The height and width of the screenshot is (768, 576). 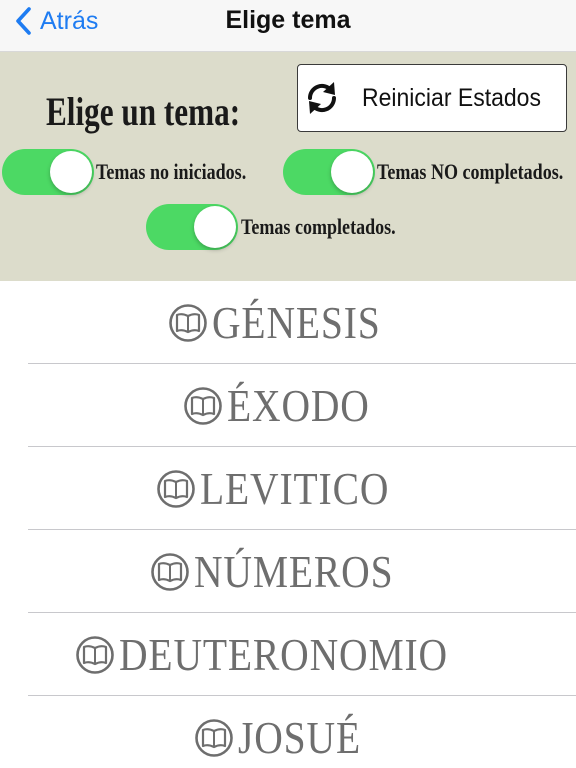 I want to click on list-item-levitico: LEVITICO, so click(x=288, y=488).